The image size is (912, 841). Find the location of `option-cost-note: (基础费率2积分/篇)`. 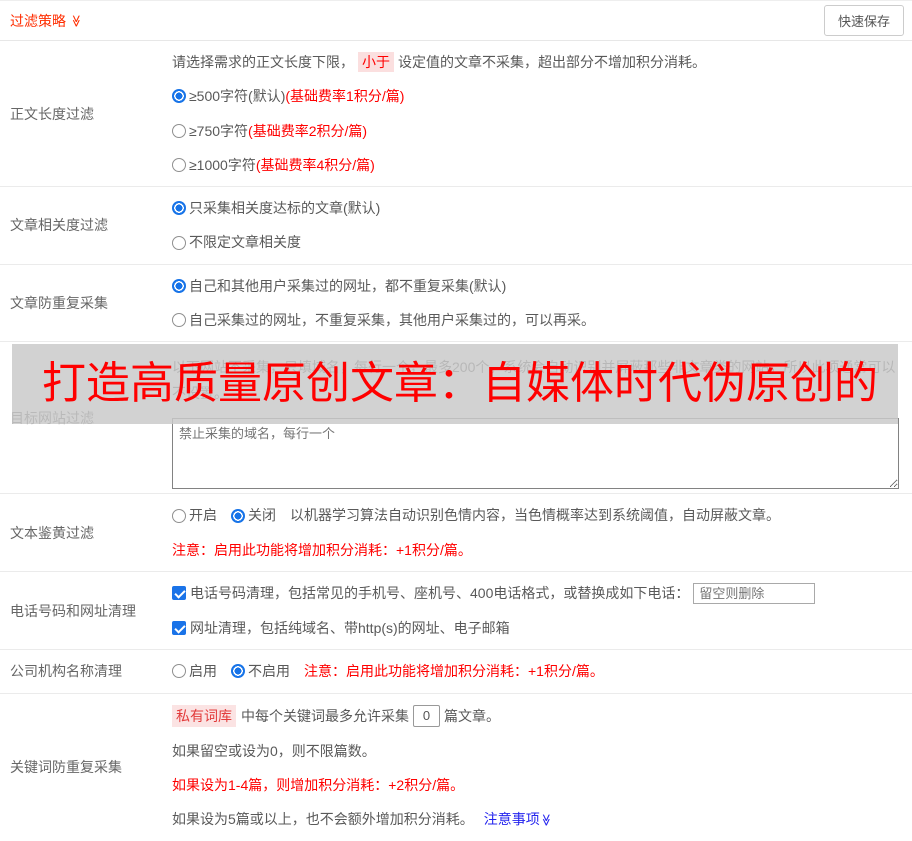

option-cost-note: (基础费率2积分/篇) is located at coordinates (308, 130).